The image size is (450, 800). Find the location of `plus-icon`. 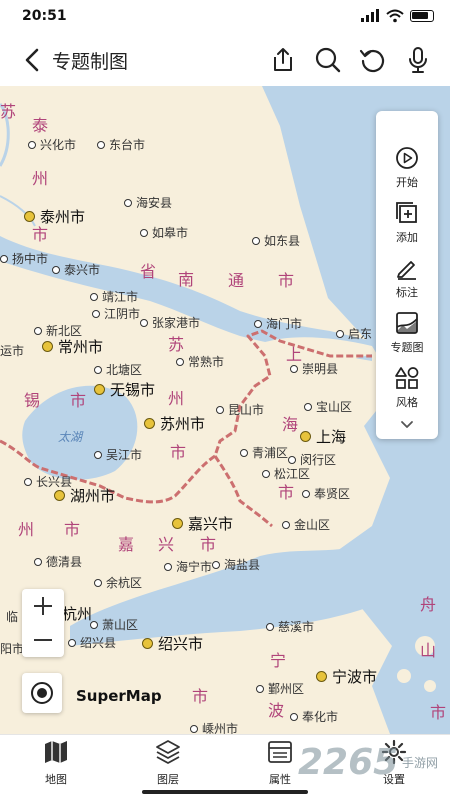

plus-icon is located at coordinates (43, 606).